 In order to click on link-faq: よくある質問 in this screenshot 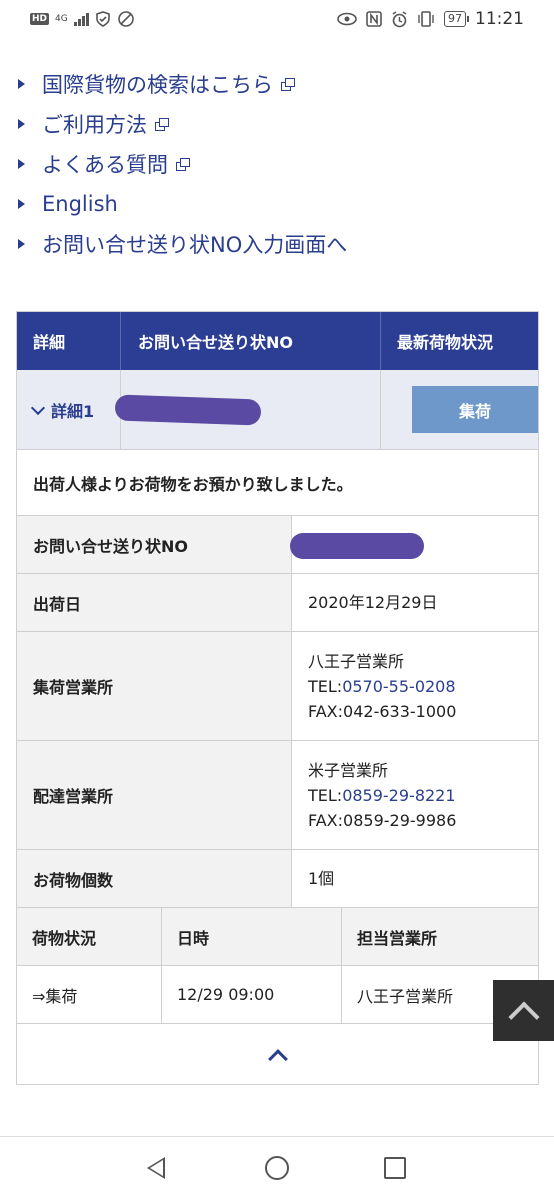, I will do `click(182, 164)`.